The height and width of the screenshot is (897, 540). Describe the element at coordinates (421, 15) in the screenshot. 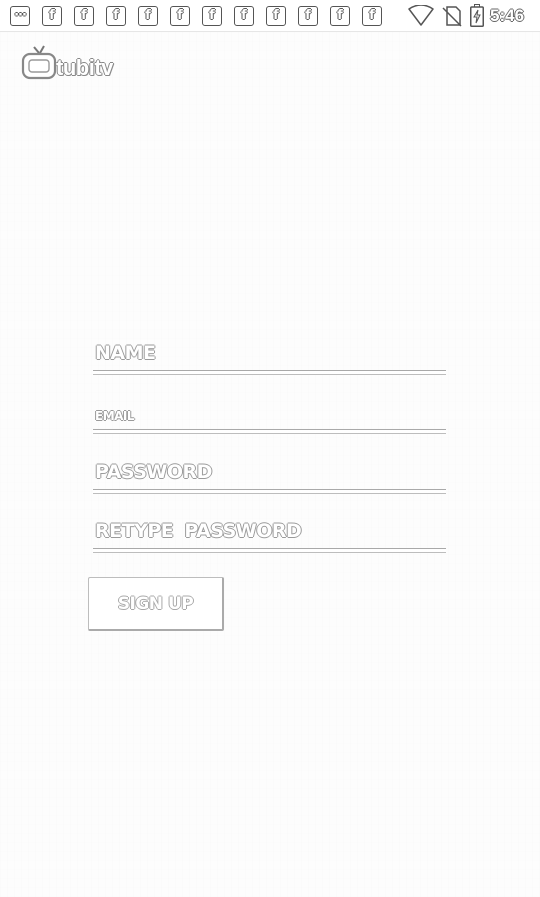

I see `wifi-icon` at that location.